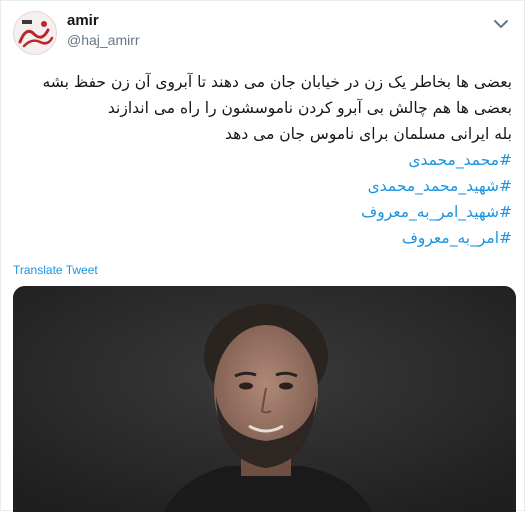  I want to click on hashtag-link: #شهید_محمد_محمدی, so click(262, 186).